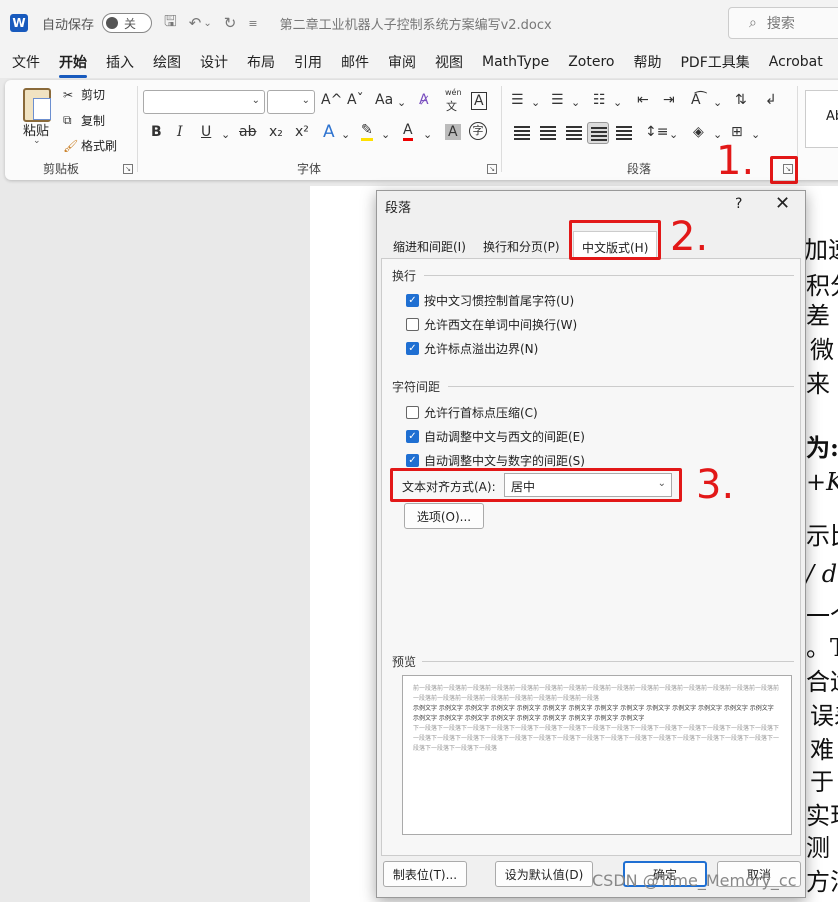  I want to click on save-icon: 🖫, so click(170, 23).